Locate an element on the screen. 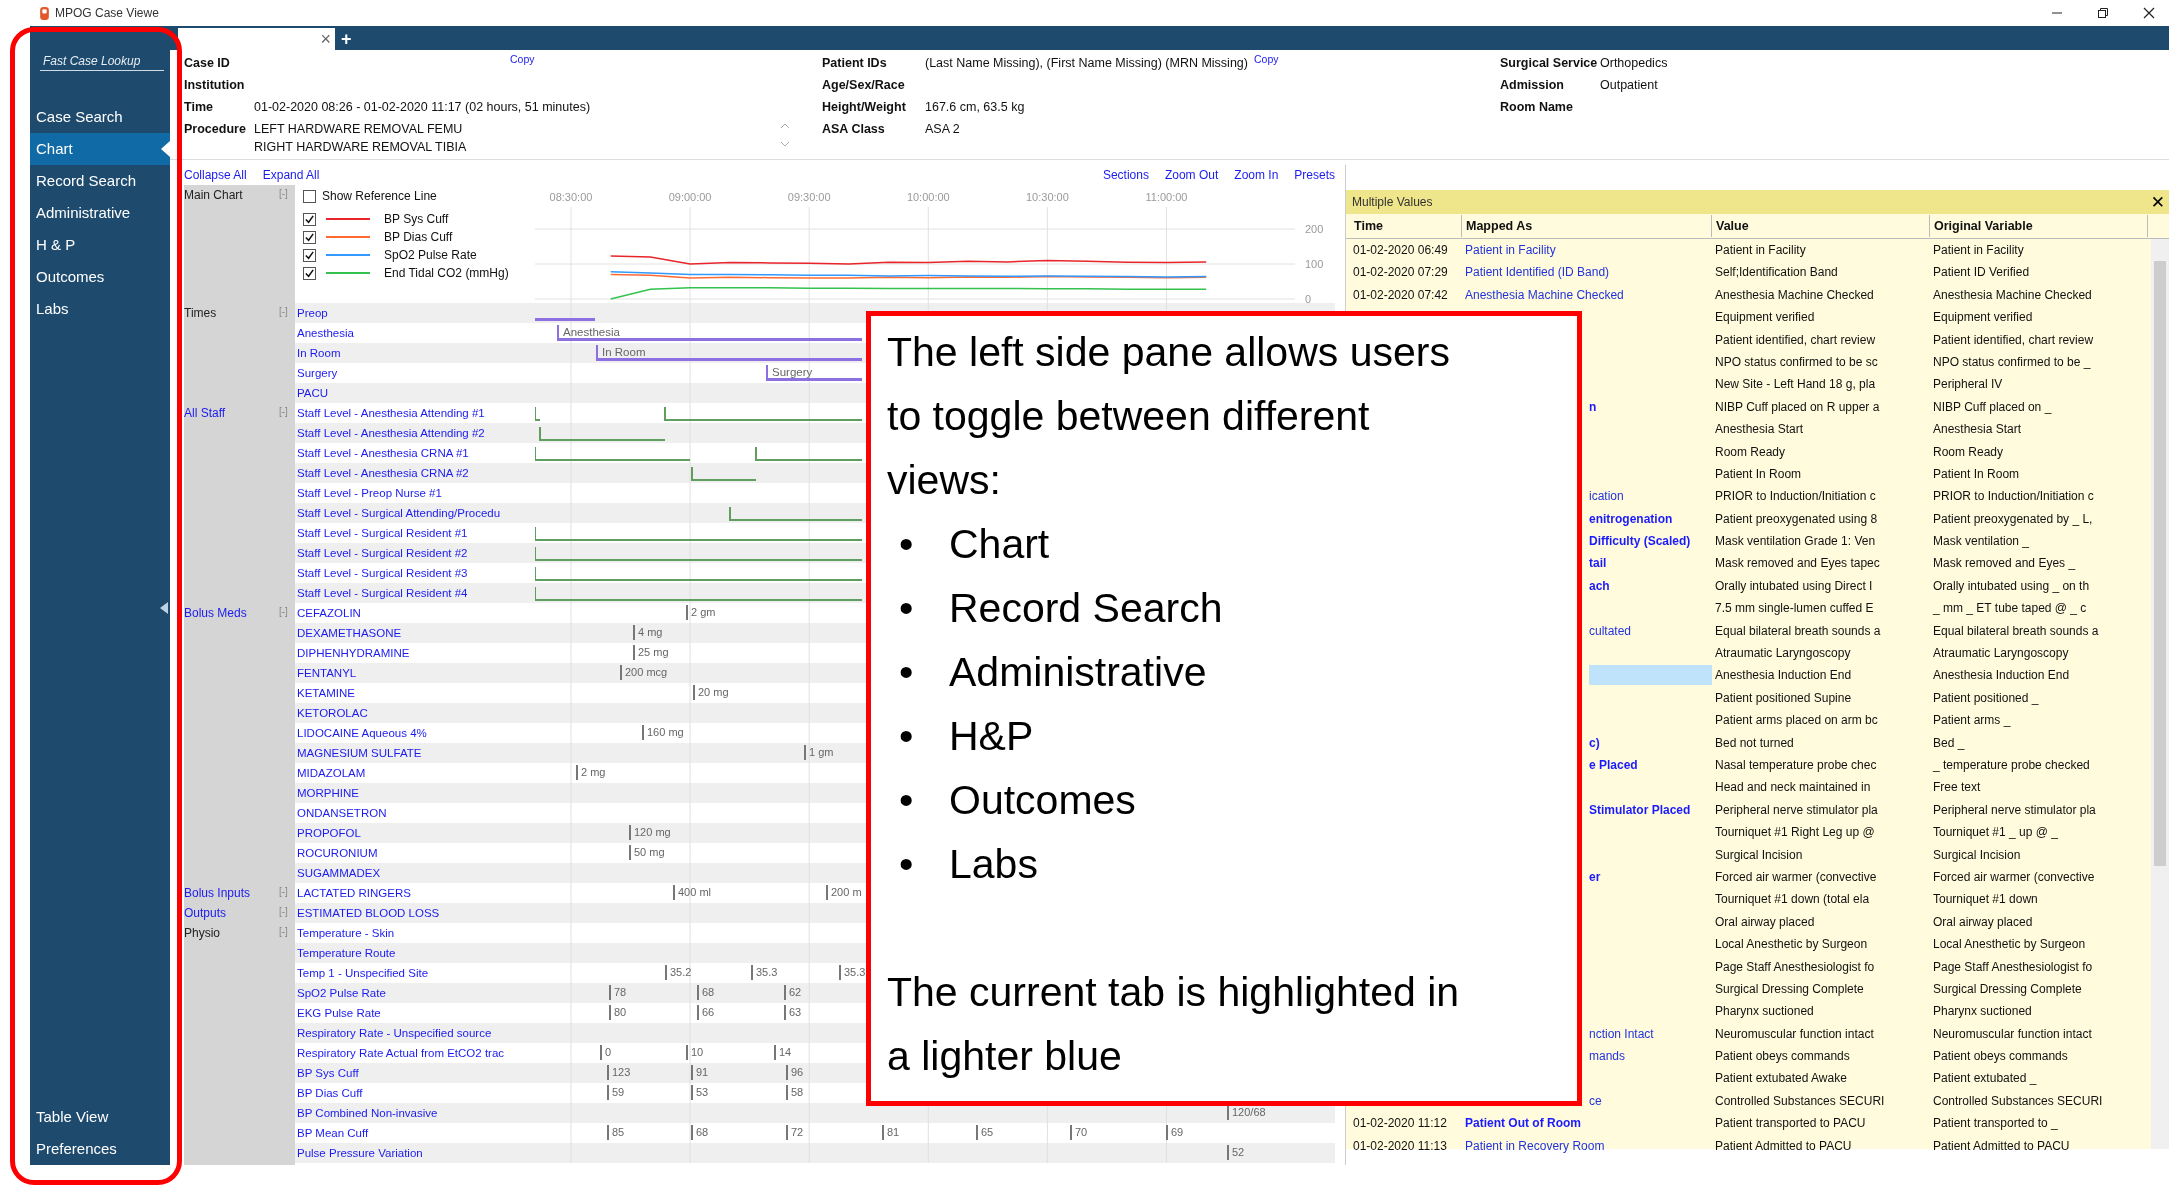  column-header: Value is located at coordinates (1821, 226).